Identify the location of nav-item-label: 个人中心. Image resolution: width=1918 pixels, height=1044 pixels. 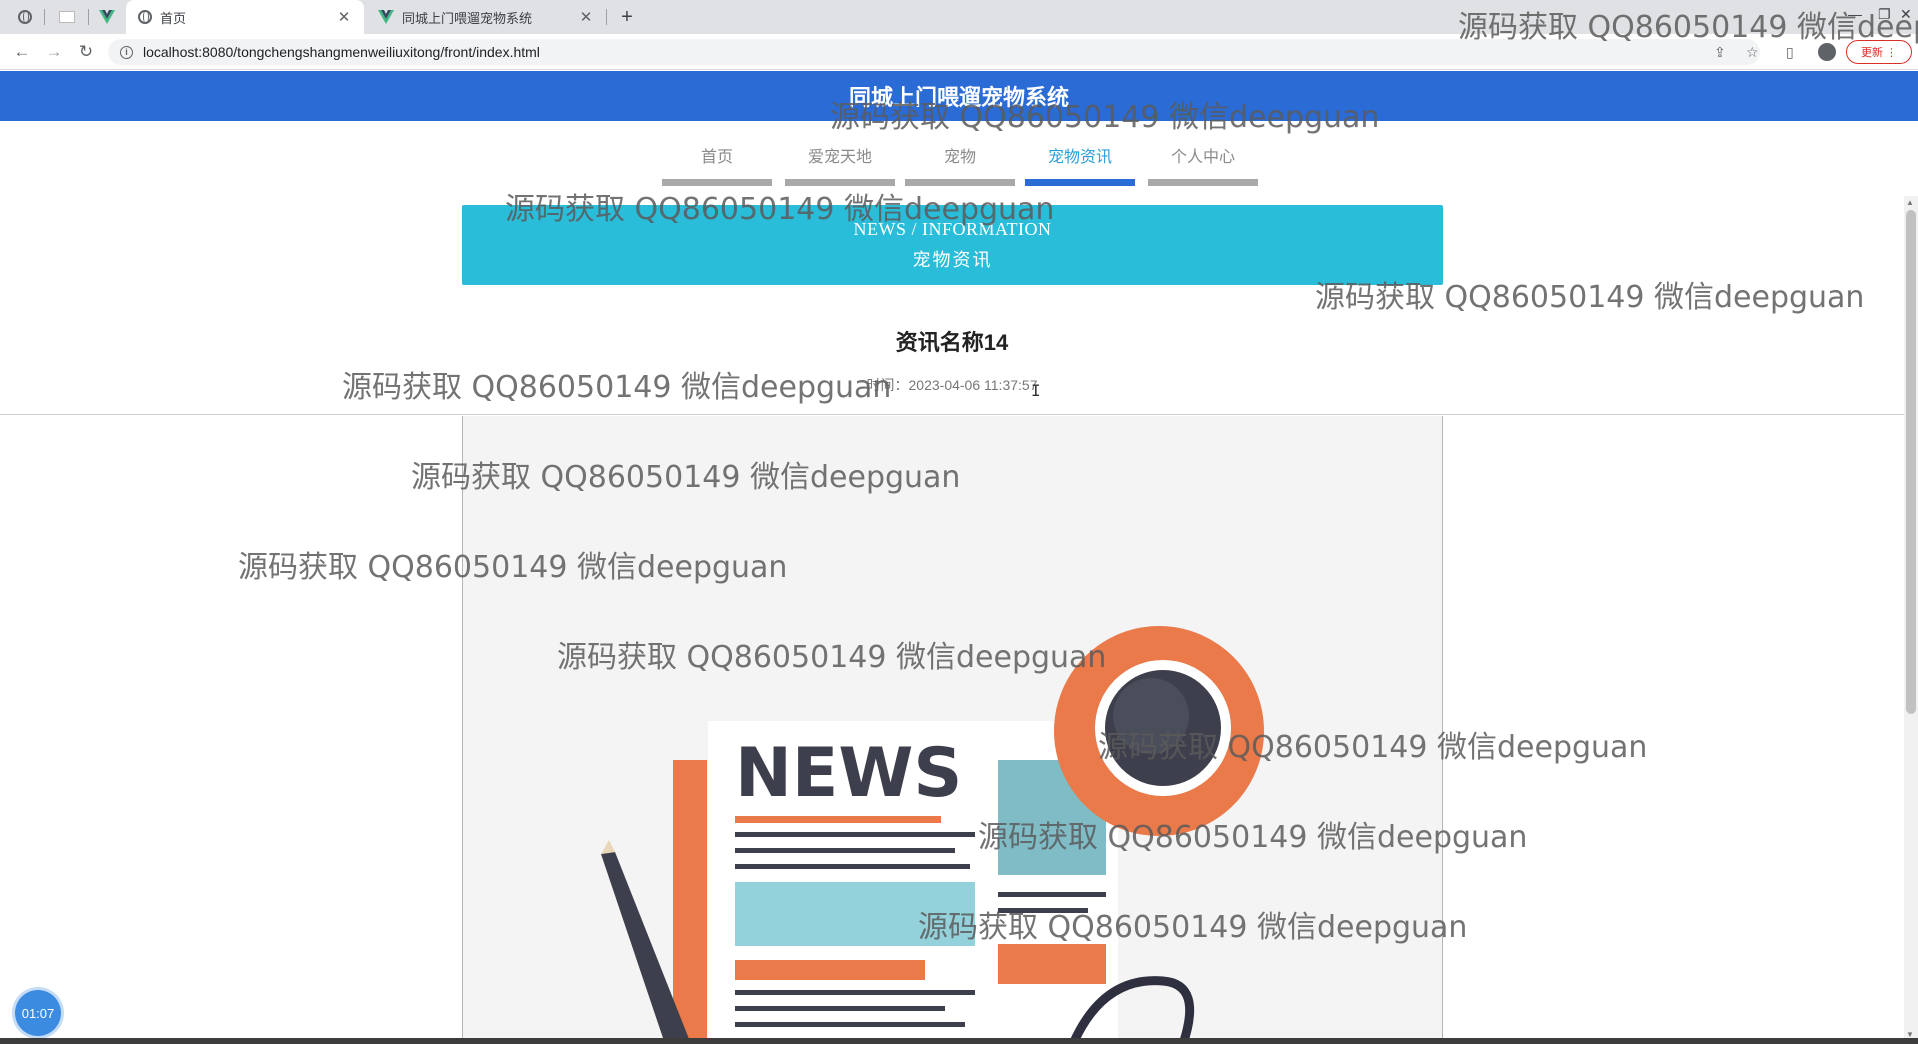
(1202, 157).